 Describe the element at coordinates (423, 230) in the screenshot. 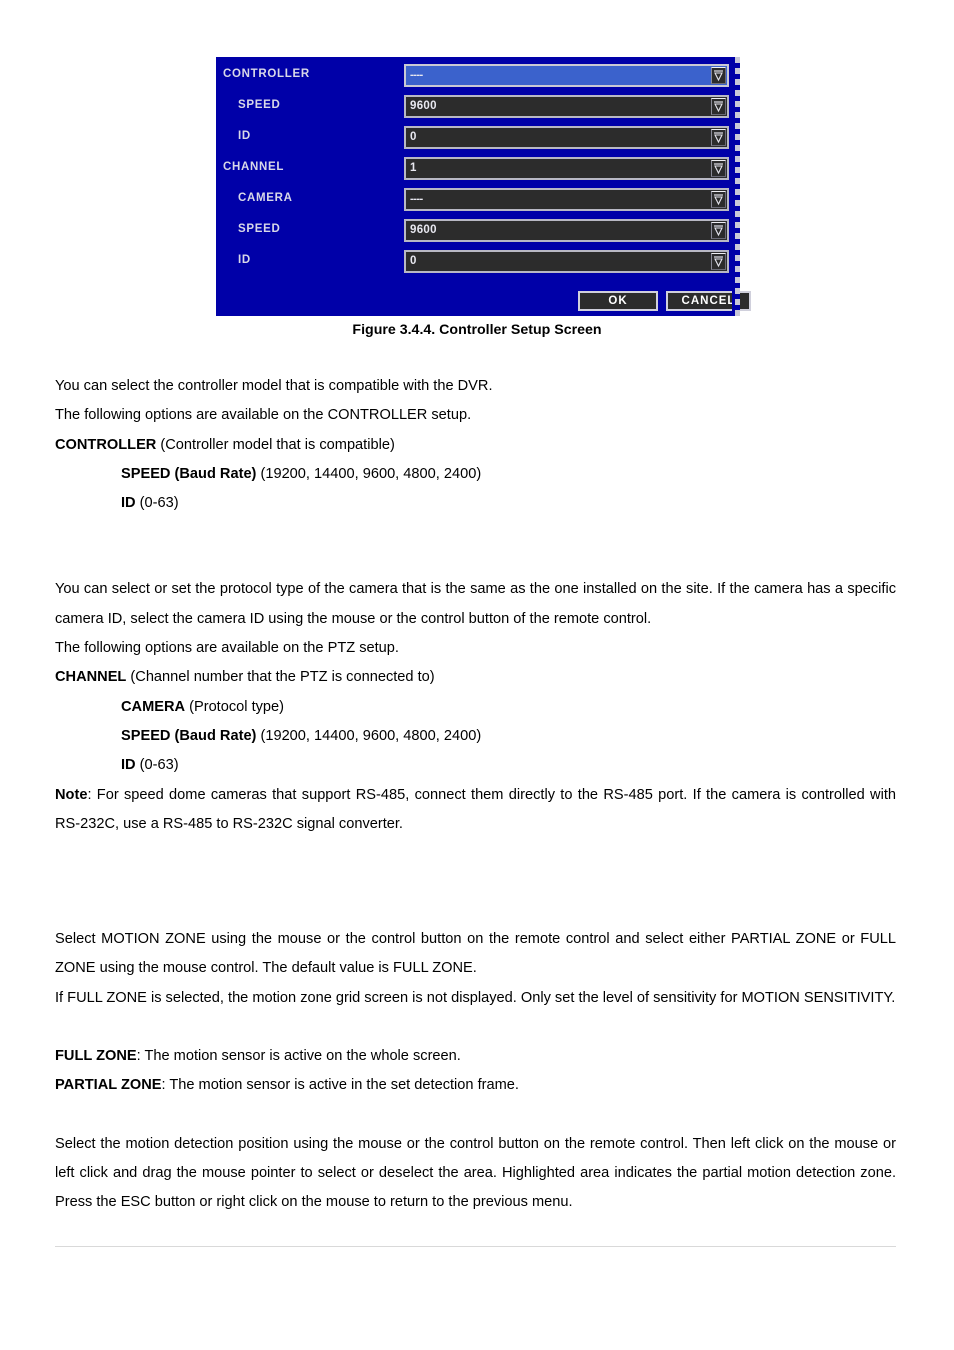

I see `dvr-value-speed-camera: 9600` at that location.